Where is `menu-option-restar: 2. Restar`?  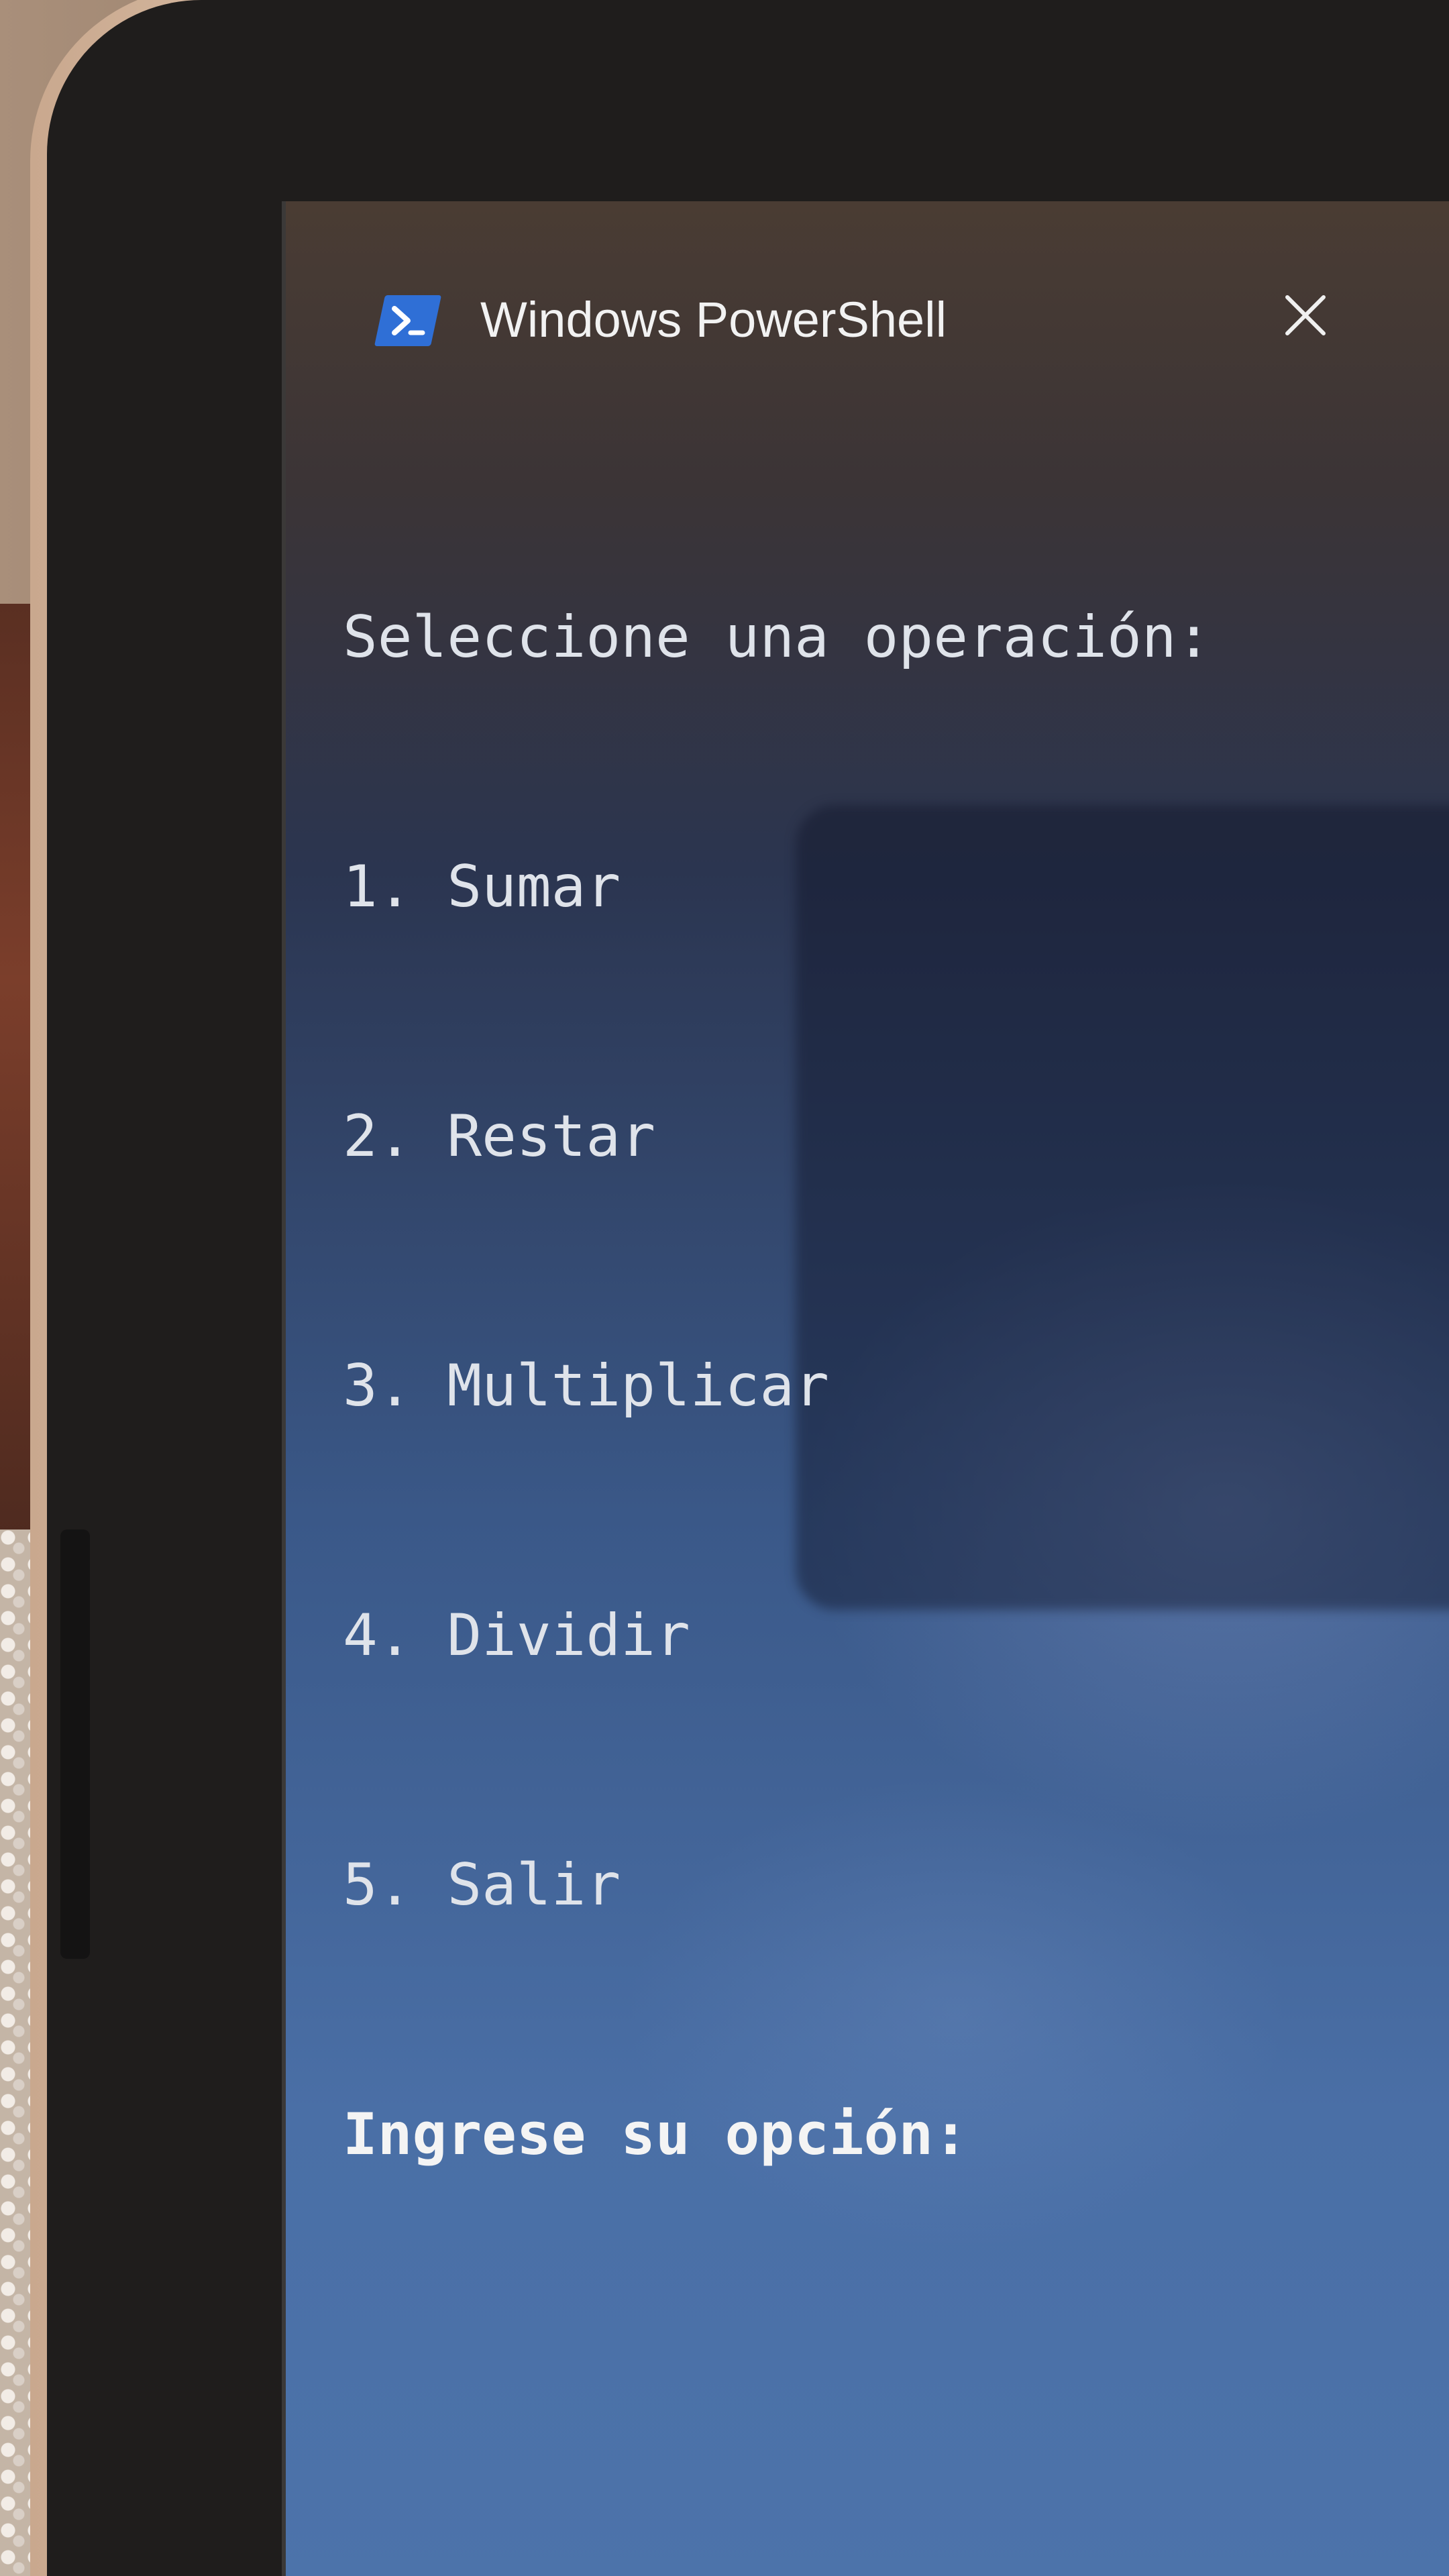
menu-option-restar: 2. Restar is located at coordinates (499, 1136).